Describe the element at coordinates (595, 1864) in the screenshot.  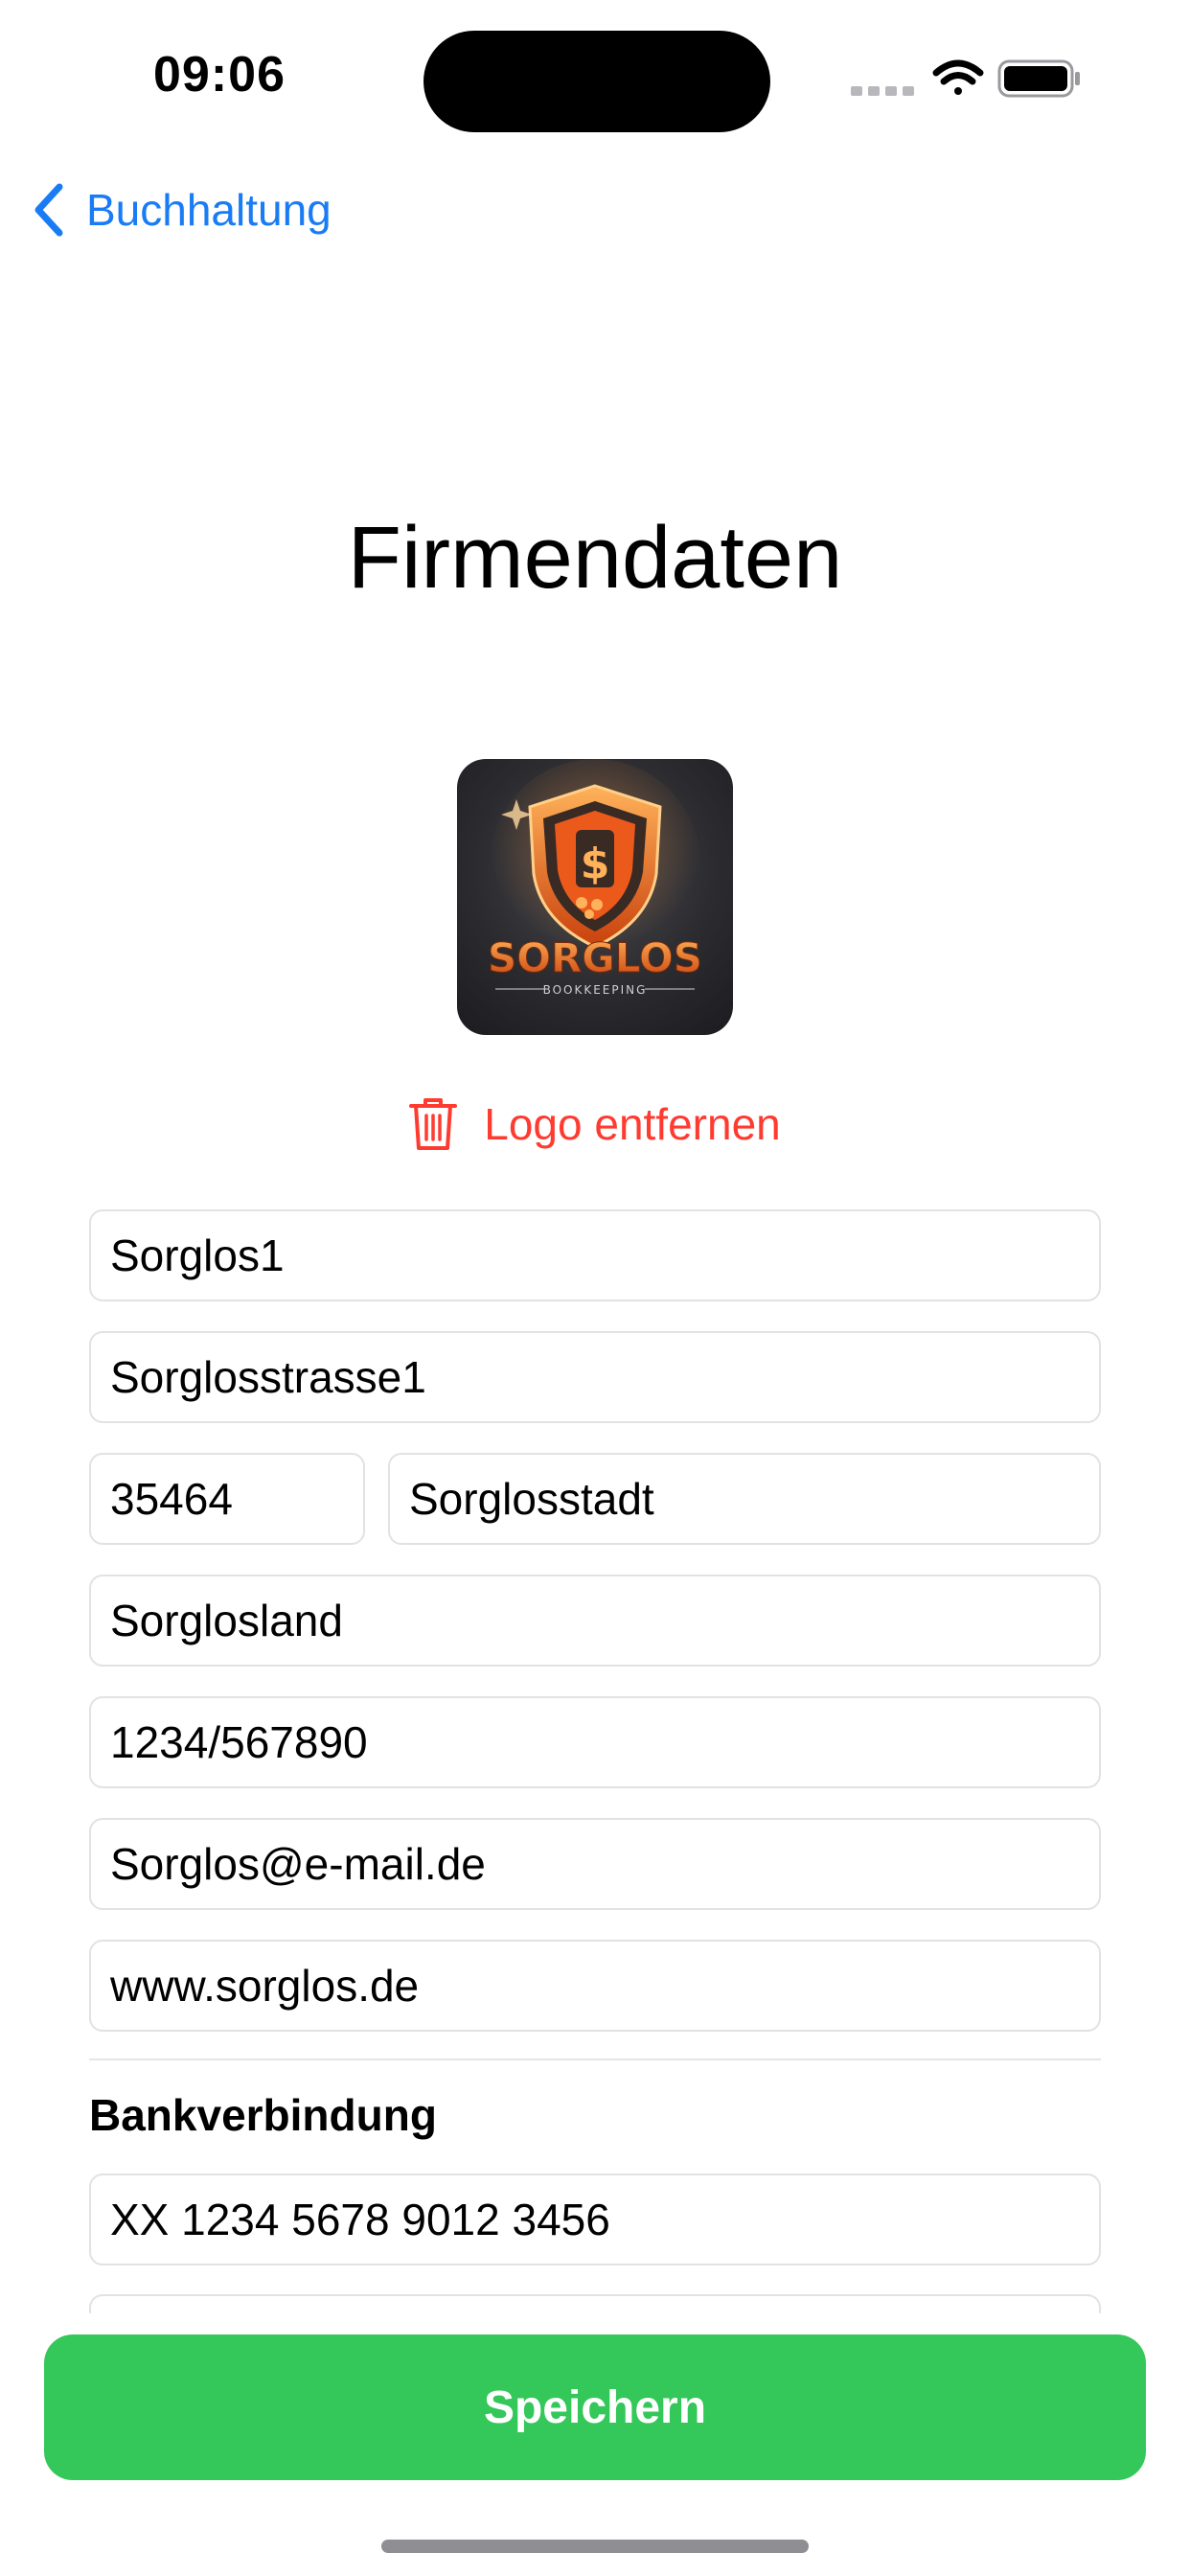
I see `email-field: Sorglos@e-mail.de` at that location.